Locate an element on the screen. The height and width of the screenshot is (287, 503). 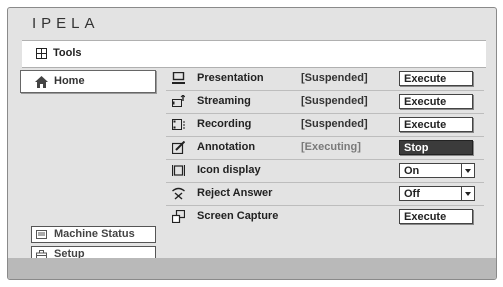
function-row-screen-capture: Screen Capture Execute is located at coordinates (325, 217).